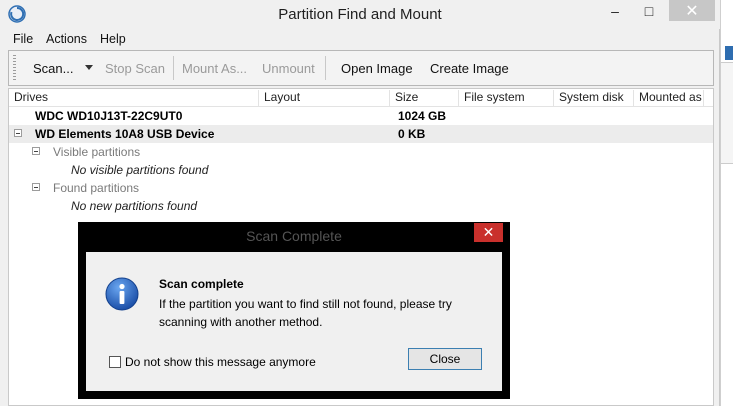  I want to click on stop-scan-button: Stop Scan, so click(135, 68).